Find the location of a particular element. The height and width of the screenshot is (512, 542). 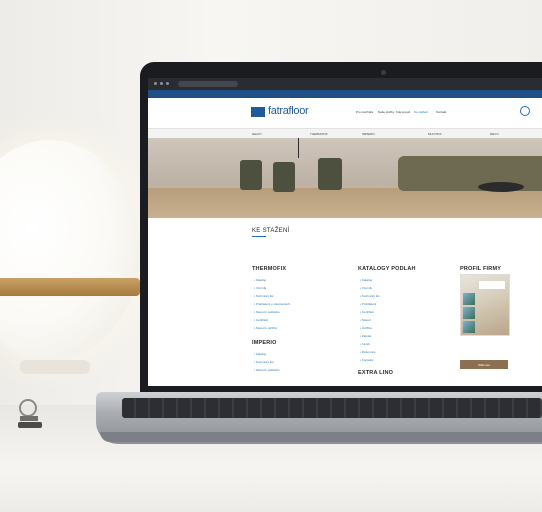

laptop-front-edge is located at coordinates (321, 437).